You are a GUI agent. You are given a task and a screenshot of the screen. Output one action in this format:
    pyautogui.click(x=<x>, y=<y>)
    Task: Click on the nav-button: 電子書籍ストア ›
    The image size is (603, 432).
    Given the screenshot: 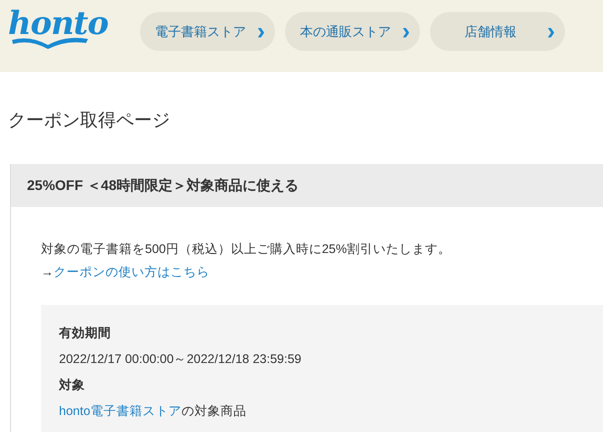 What is the action you would take?
    pyautogui.click(x=207, y=31)
    